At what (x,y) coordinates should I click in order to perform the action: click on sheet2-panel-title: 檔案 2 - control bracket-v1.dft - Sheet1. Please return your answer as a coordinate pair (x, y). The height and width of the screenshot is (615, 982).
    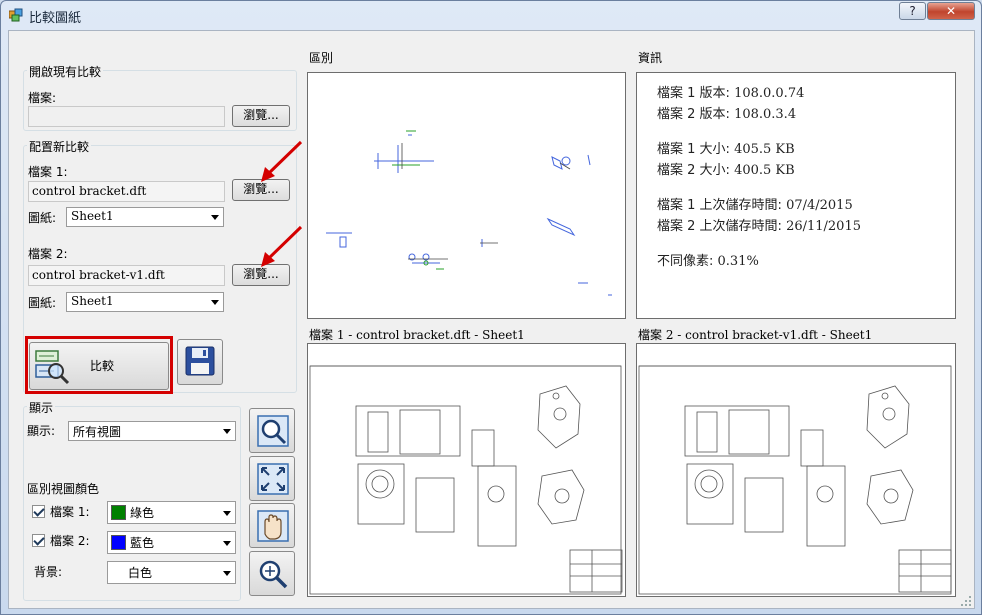
    Looking at the image, I should click on (755, 335).